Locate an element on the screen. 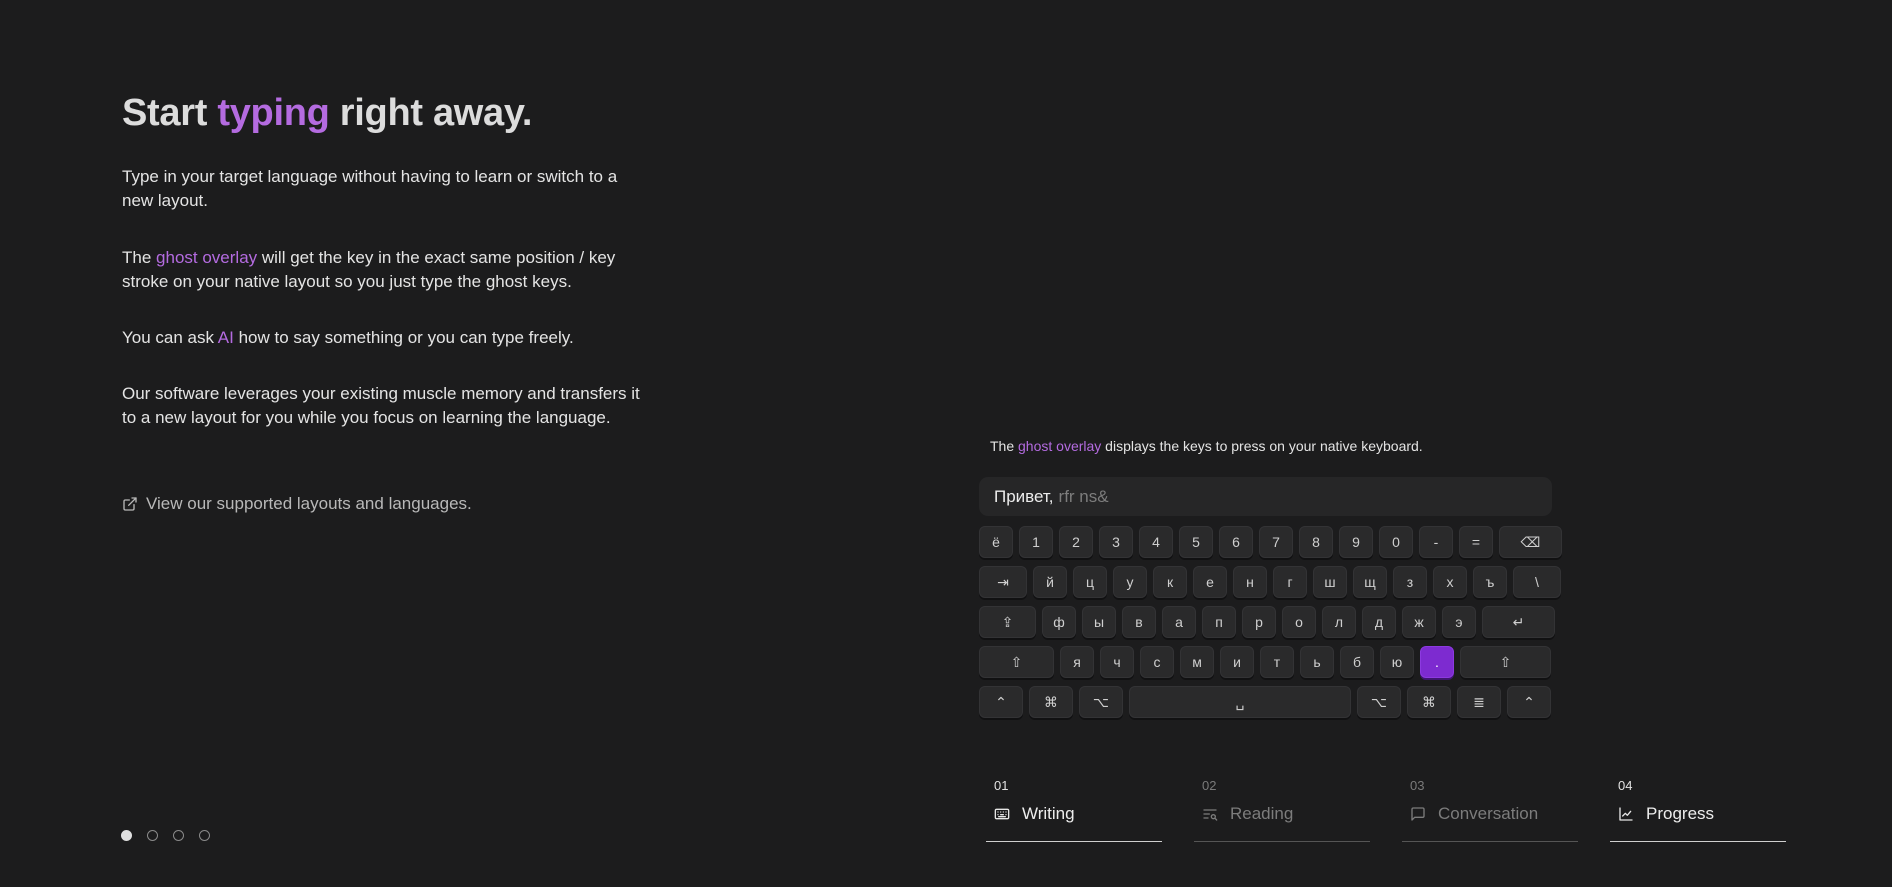 The height and width of the screenshot is (887, 1892). tab-label: Reading is located at coordinates (1262, 813).